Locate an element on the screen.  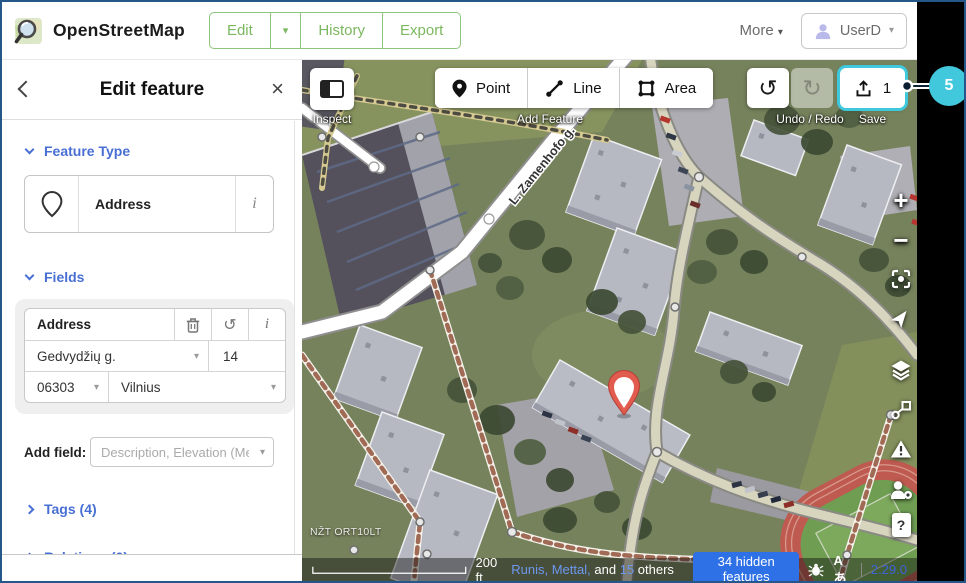
others-count-link: 15 is located at coordinates (627, 569).